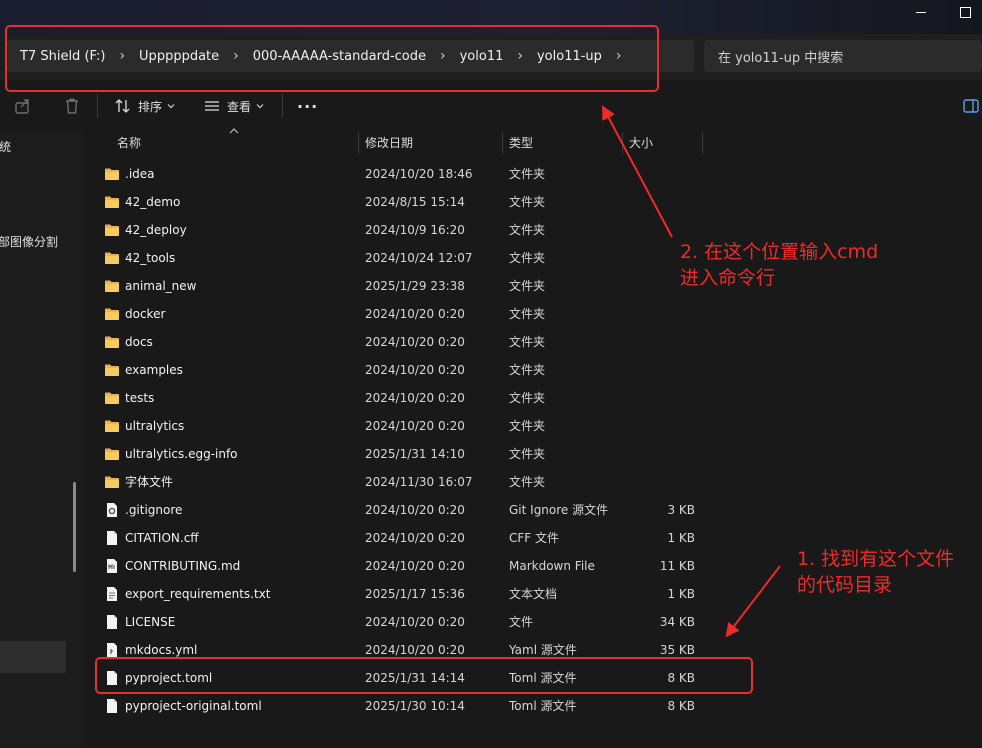  Describe the element at coordinates (681, 538) in the screenshot. I see `file-size: 1 KB` at that location.